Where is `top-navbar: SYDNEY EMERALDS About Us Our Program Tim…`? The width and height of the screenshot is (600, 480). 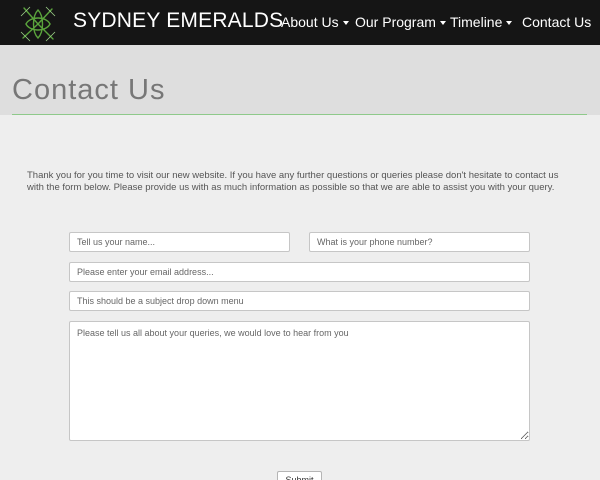 top-navbar: SYDNEY EMERALDS About Us Our Program Tim… is located at coordinates (300, 22).